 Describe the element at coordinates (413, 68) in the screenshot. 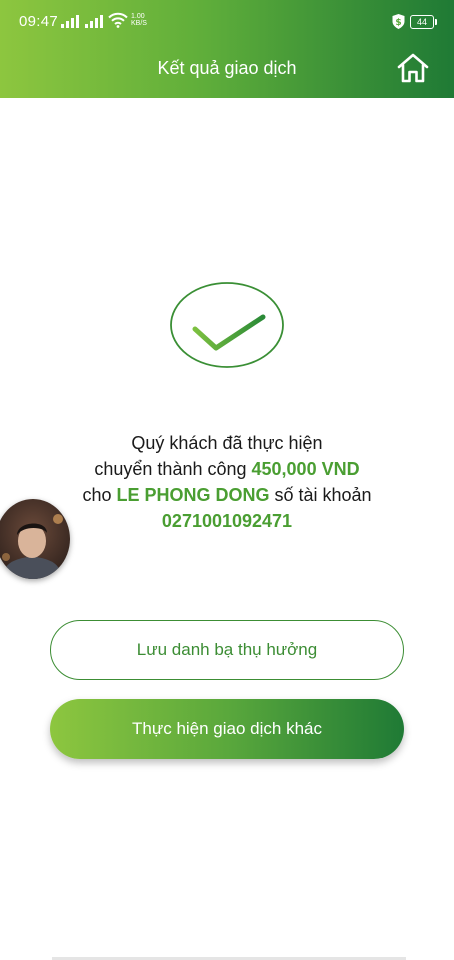

I see `home-icon` at that location.